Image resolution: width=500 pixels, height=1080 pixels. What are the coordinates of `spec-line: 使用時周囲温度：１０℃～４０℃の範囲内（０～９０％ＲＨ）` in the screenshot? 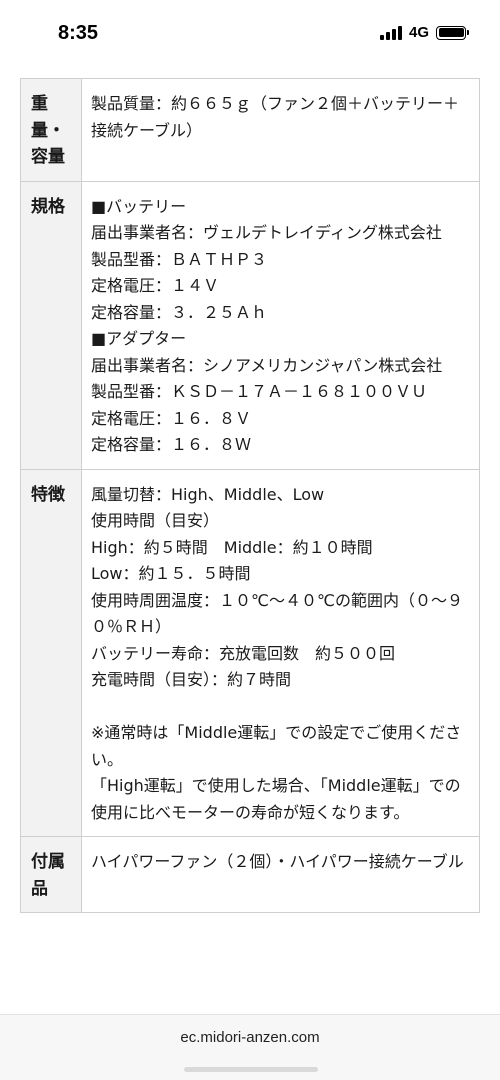 It's located at (277, 613).